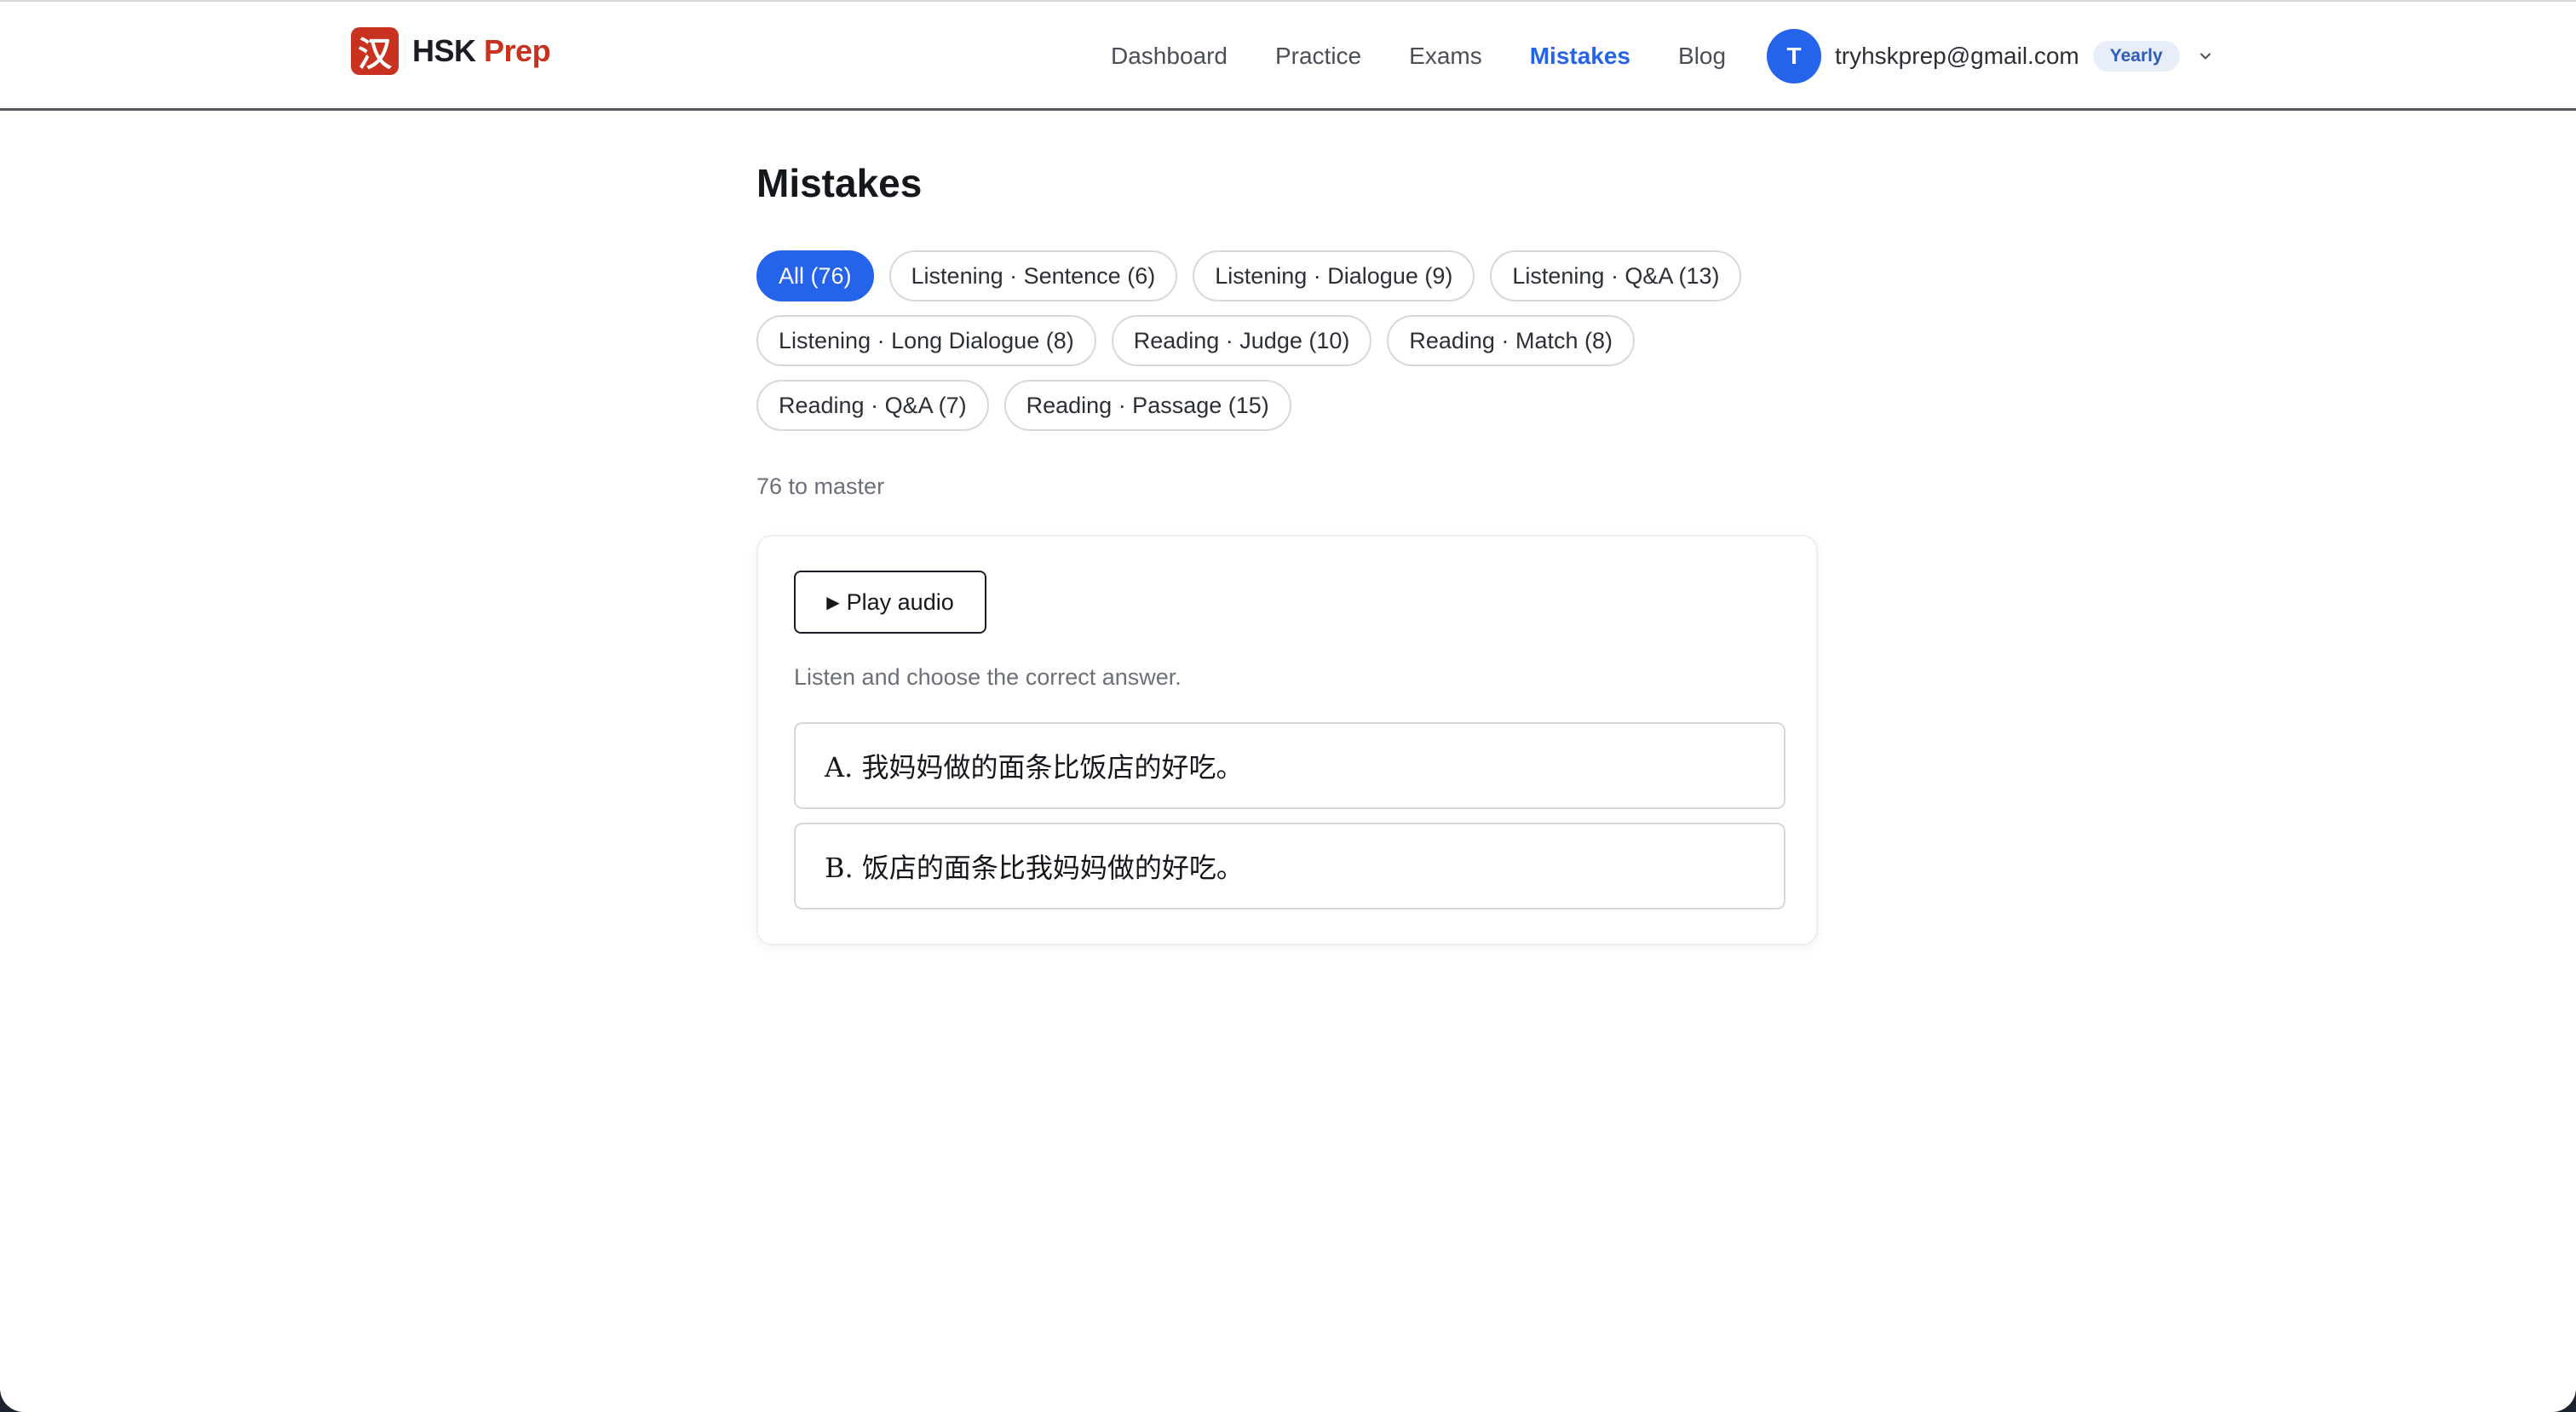 The width and height of the screenshot is (2576, 1412). Describe the element at coordinates (1702, 56) in the screenshot. I see `nav-blog: Blog` at that location.